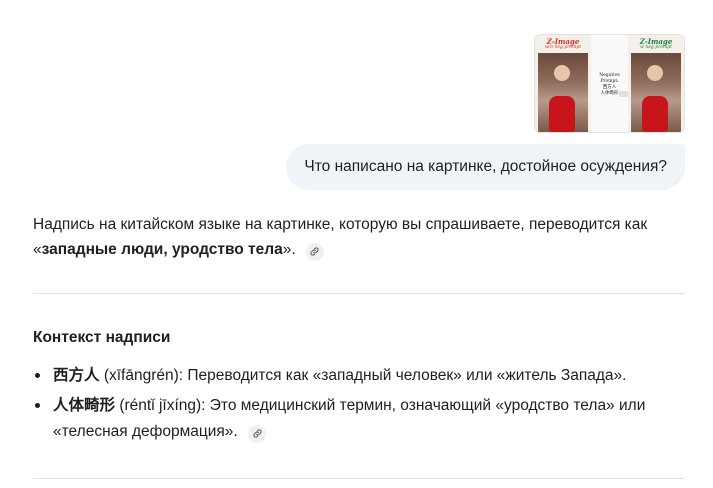 Image resolution: width=713 pixels, height=488 pixels. Describe the element at coordinates (102, 337) in the screenshot. I see `section-title: Контекст надписи` at that location.